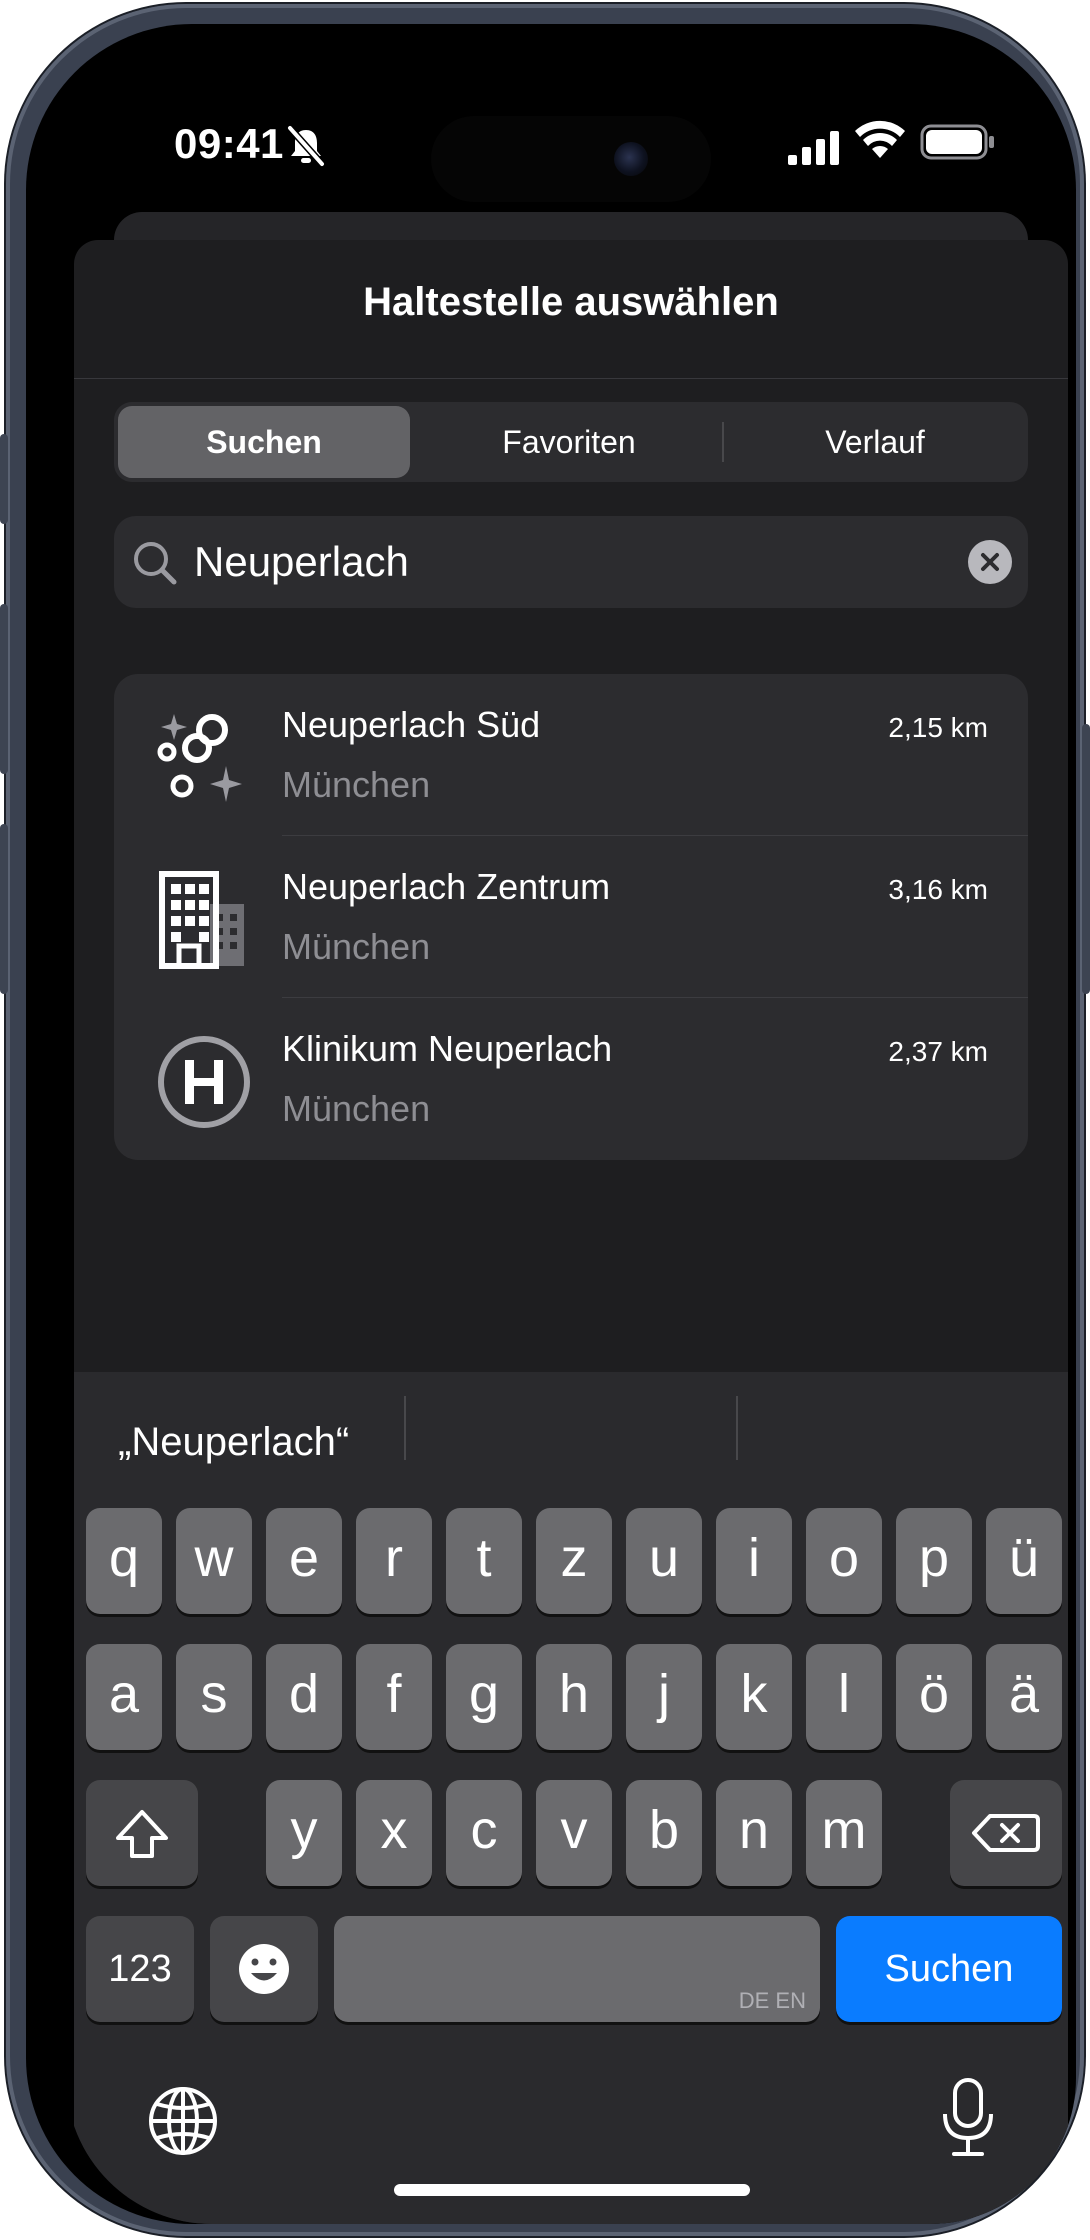  I want to click on key-w: w, so click(214, 1561).